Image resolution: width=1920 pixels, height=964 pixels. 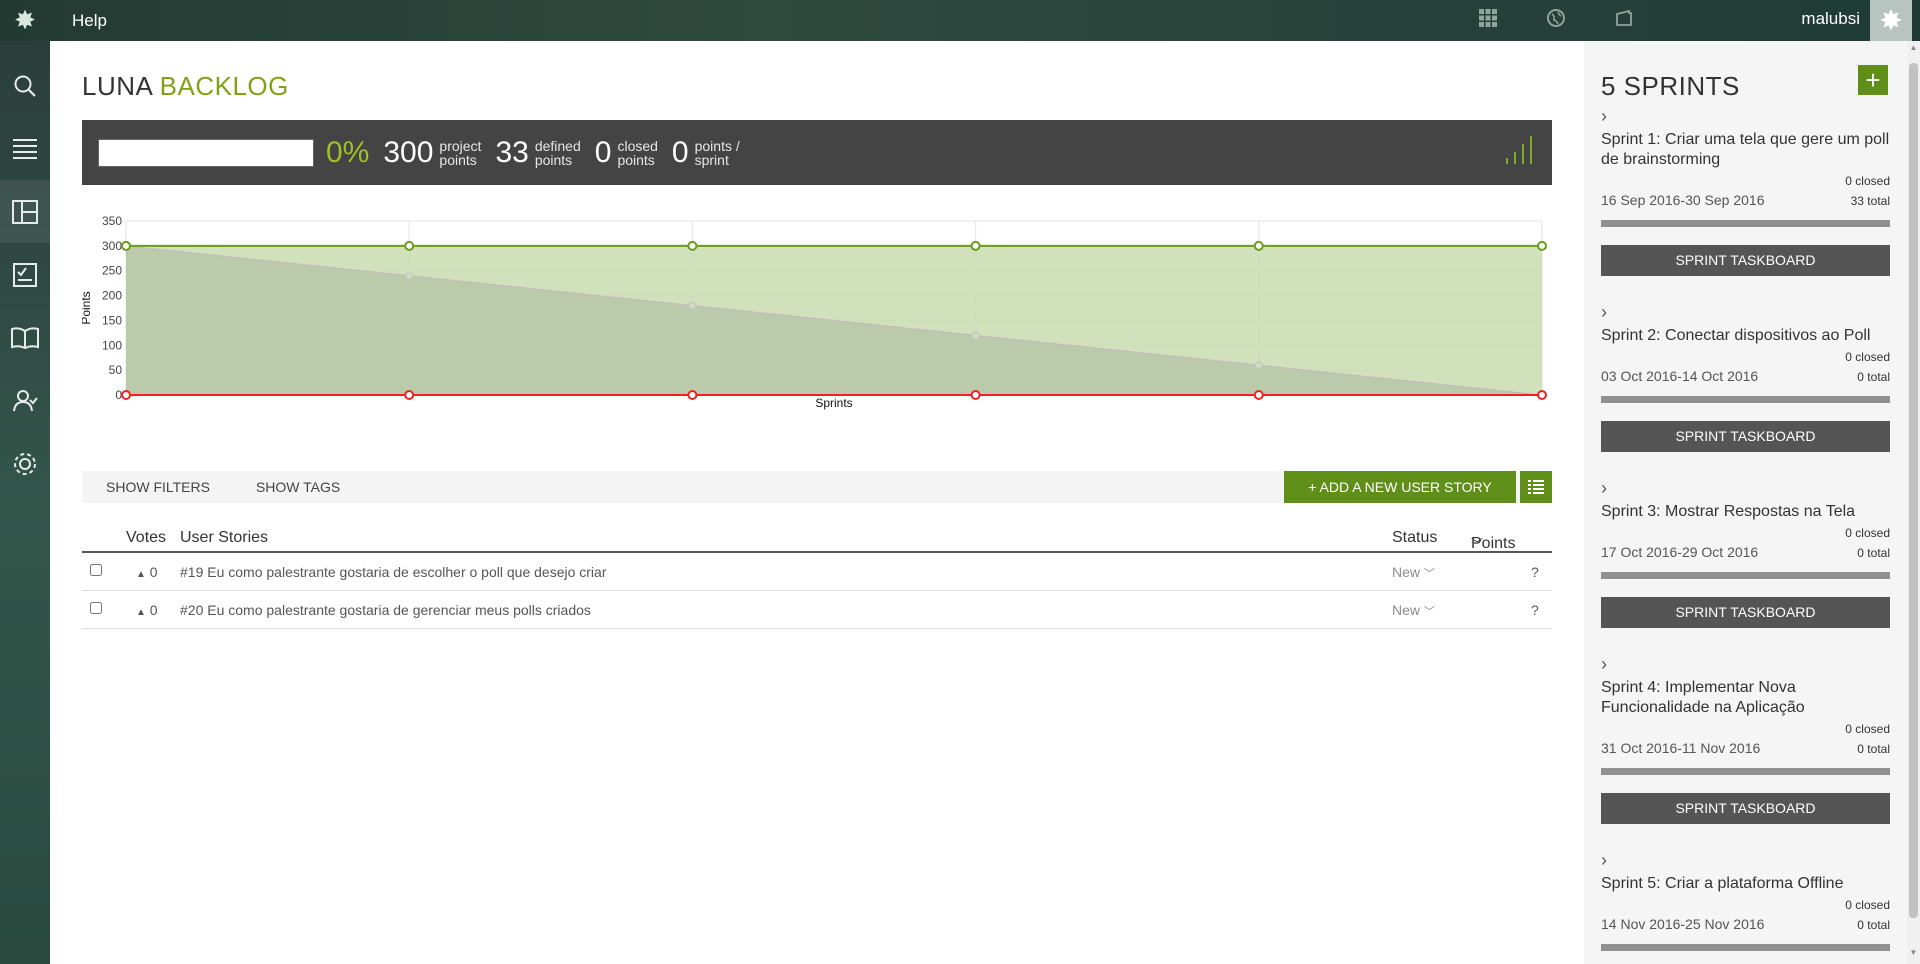 What do you see at coordinates (224, 537) in the screenshot?
I see `user-stories-header: User Stories` at bounding box center [224, 537].